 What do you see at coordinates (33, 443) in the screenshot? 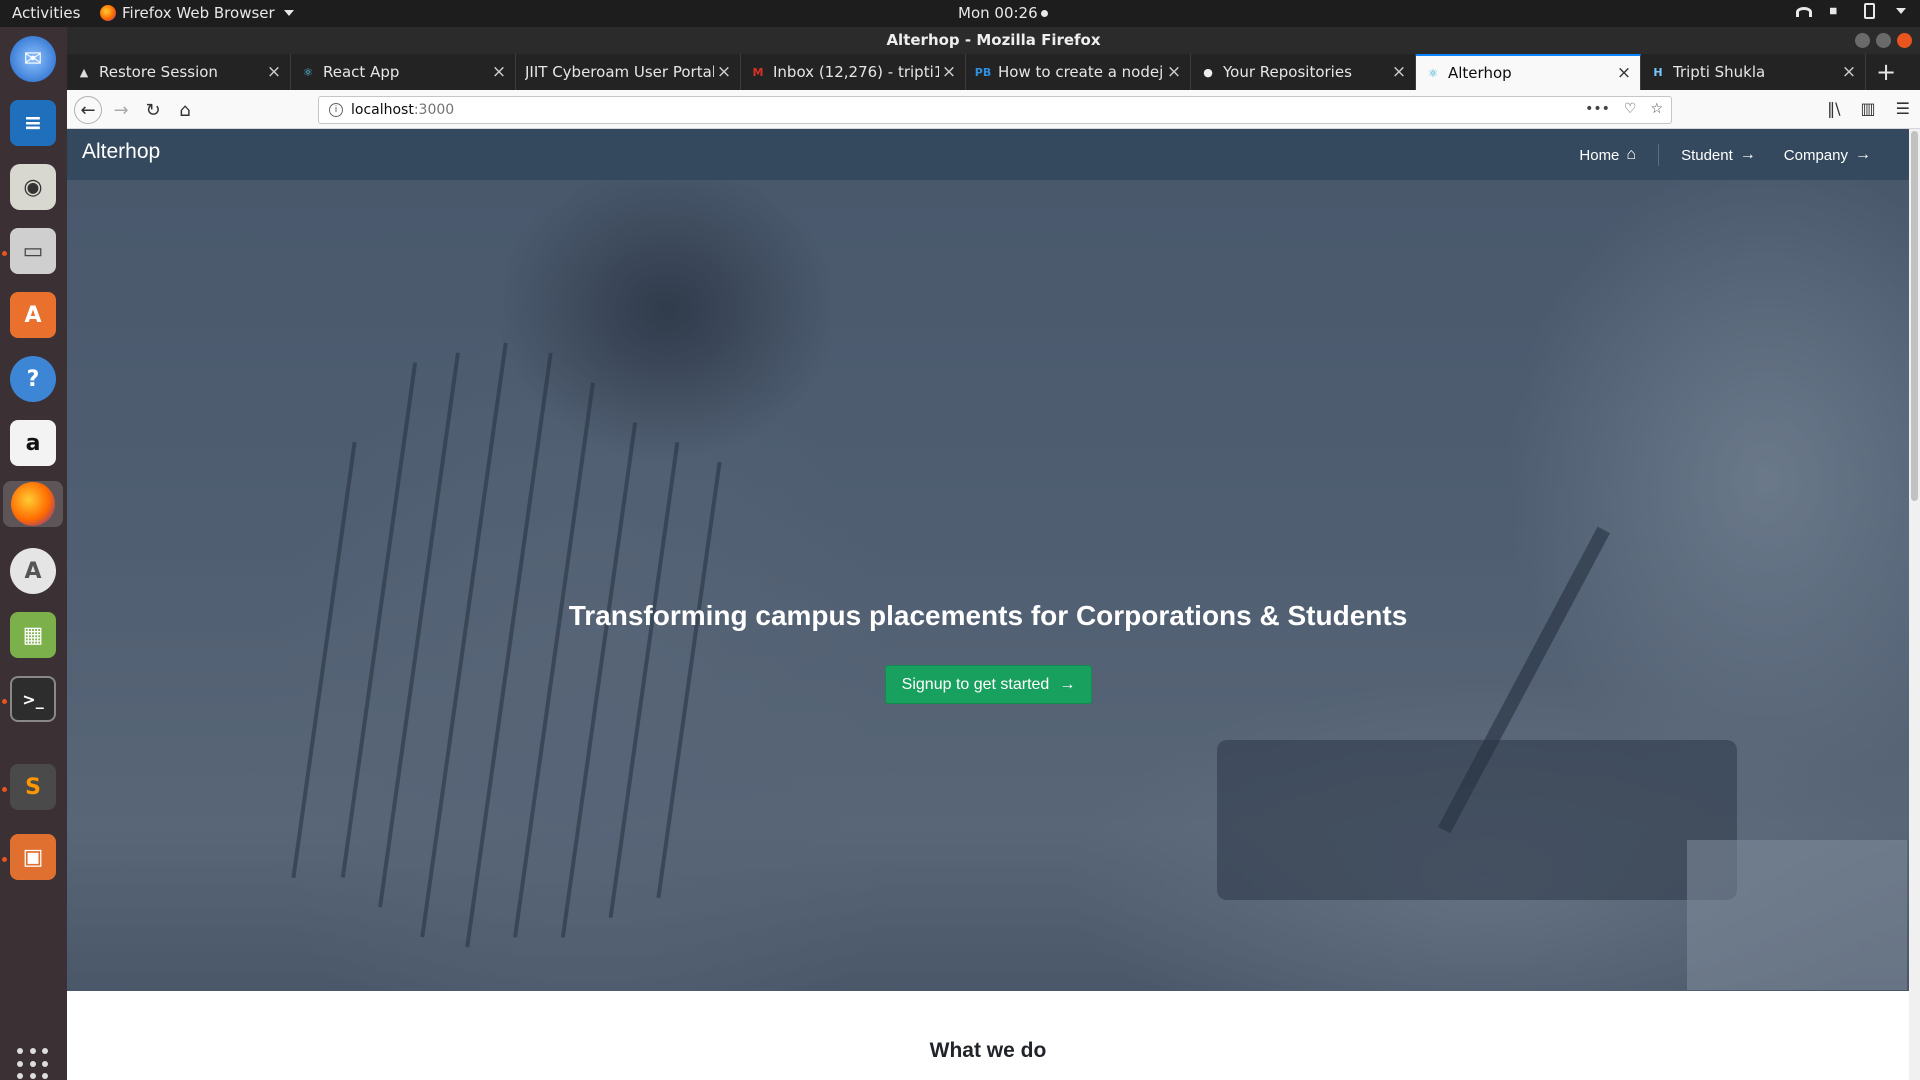
I see `amazon-icon: a` at bounding box center [33, 443].